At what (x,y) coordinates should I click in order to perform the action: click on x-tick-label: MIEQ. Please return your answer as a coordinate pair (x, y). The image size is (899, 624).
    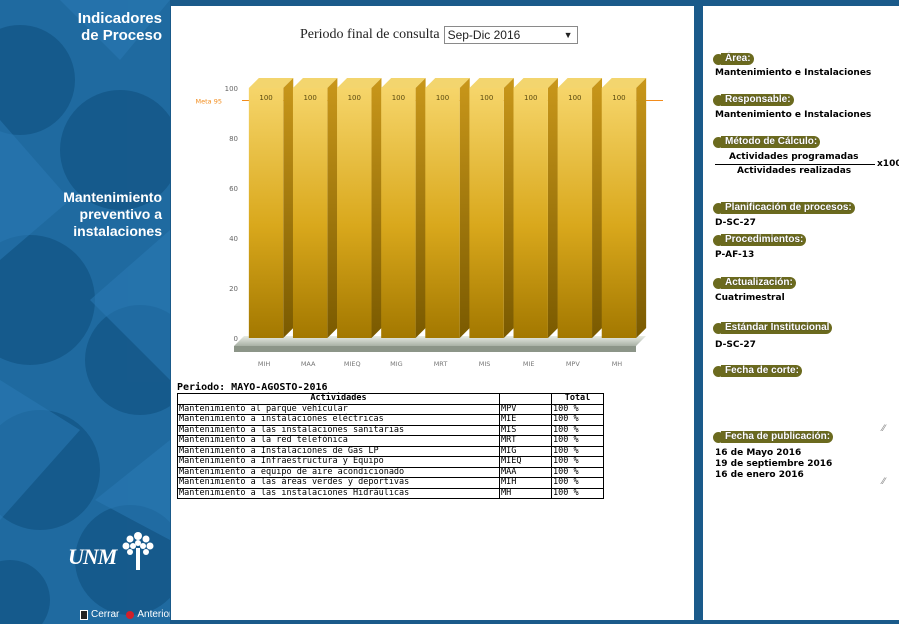
    Looking at the image, I should click on (352, 364).